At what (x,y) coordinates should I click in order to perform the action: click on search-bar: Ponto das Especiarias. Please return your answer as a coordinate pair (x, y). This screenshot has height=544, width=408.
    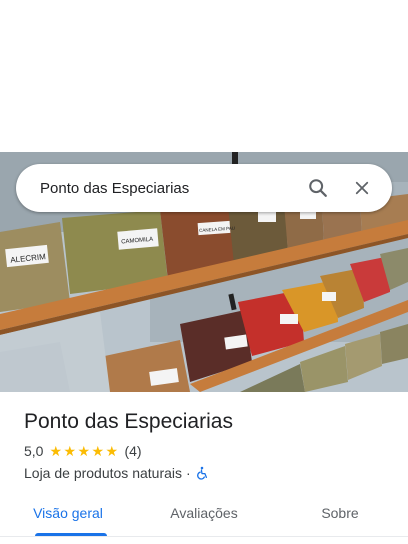
    Looking at the image, I should click on (204, 188).